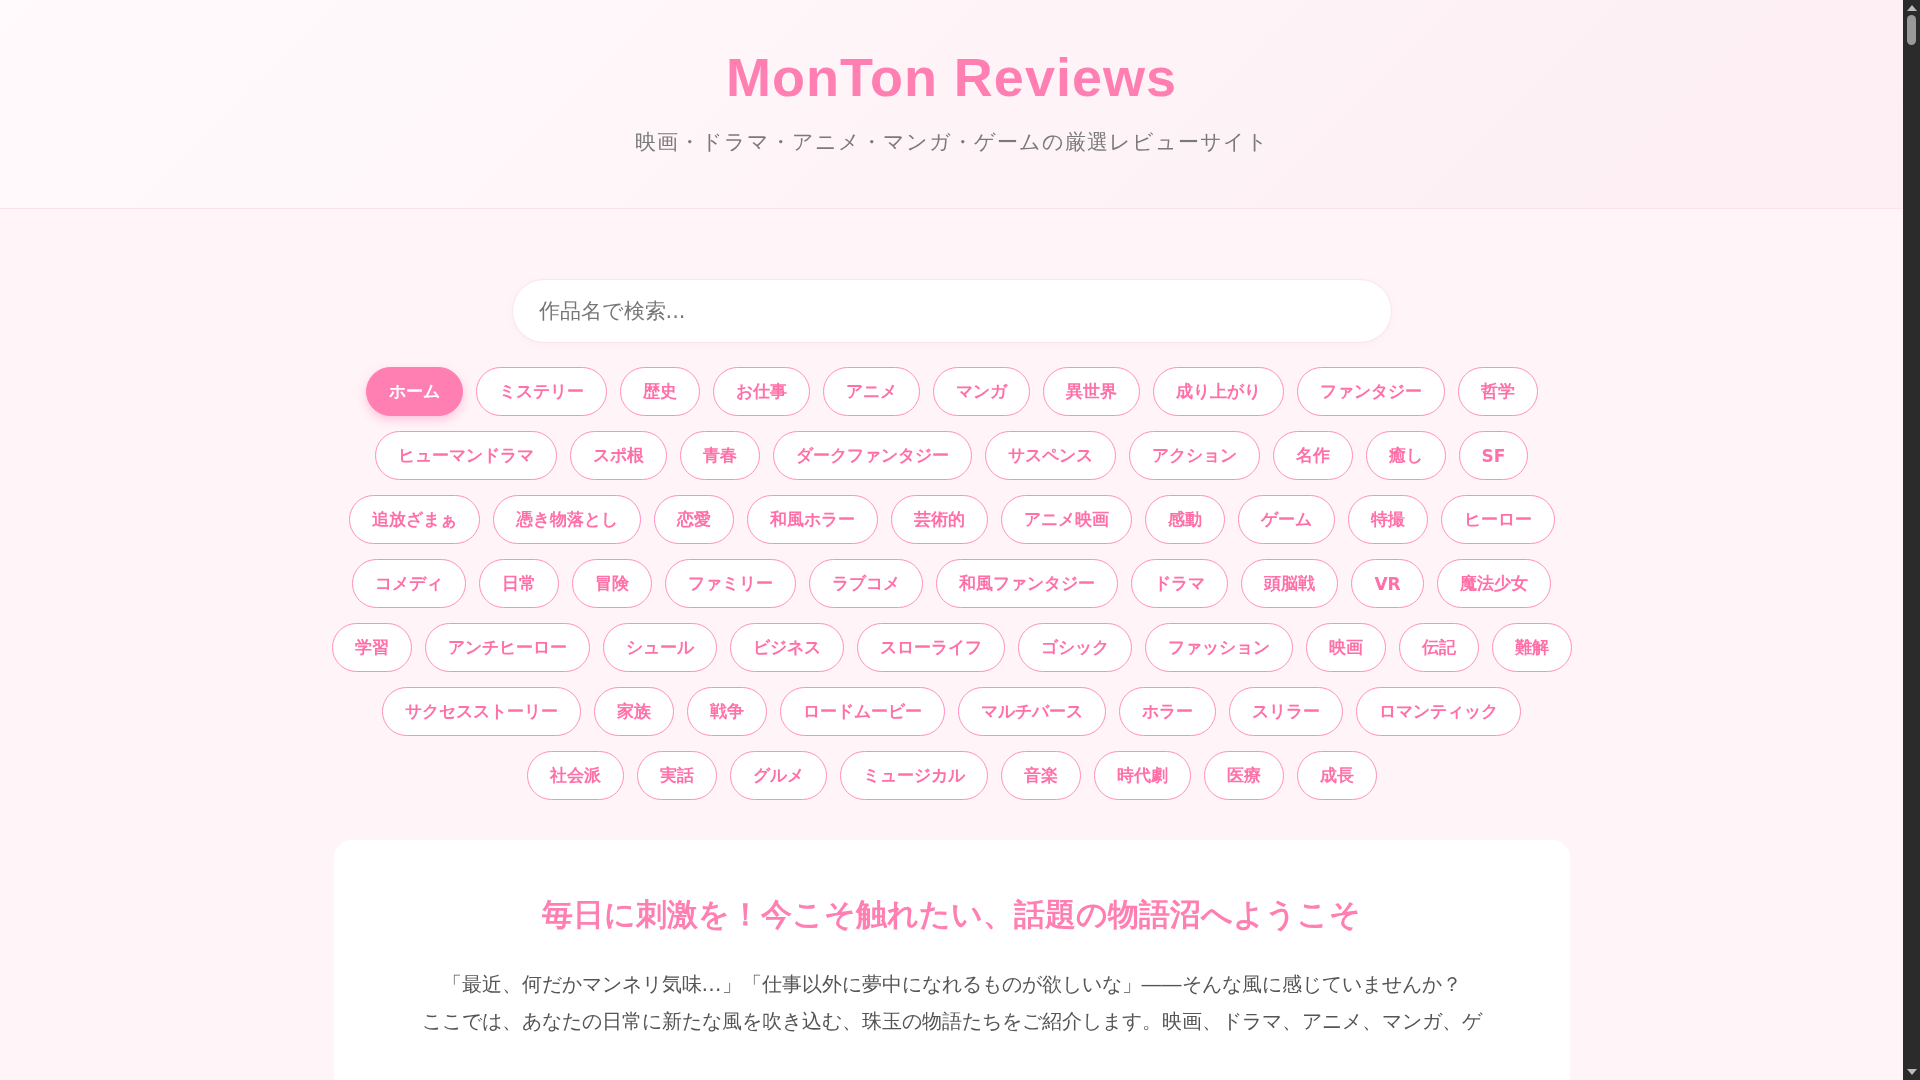 This screenshot has height=1080, width=1920. What do you see at coordinates (634, 711) in the screenshot?
I see `genre-tag: 家族` at bounding box center [634, 711].